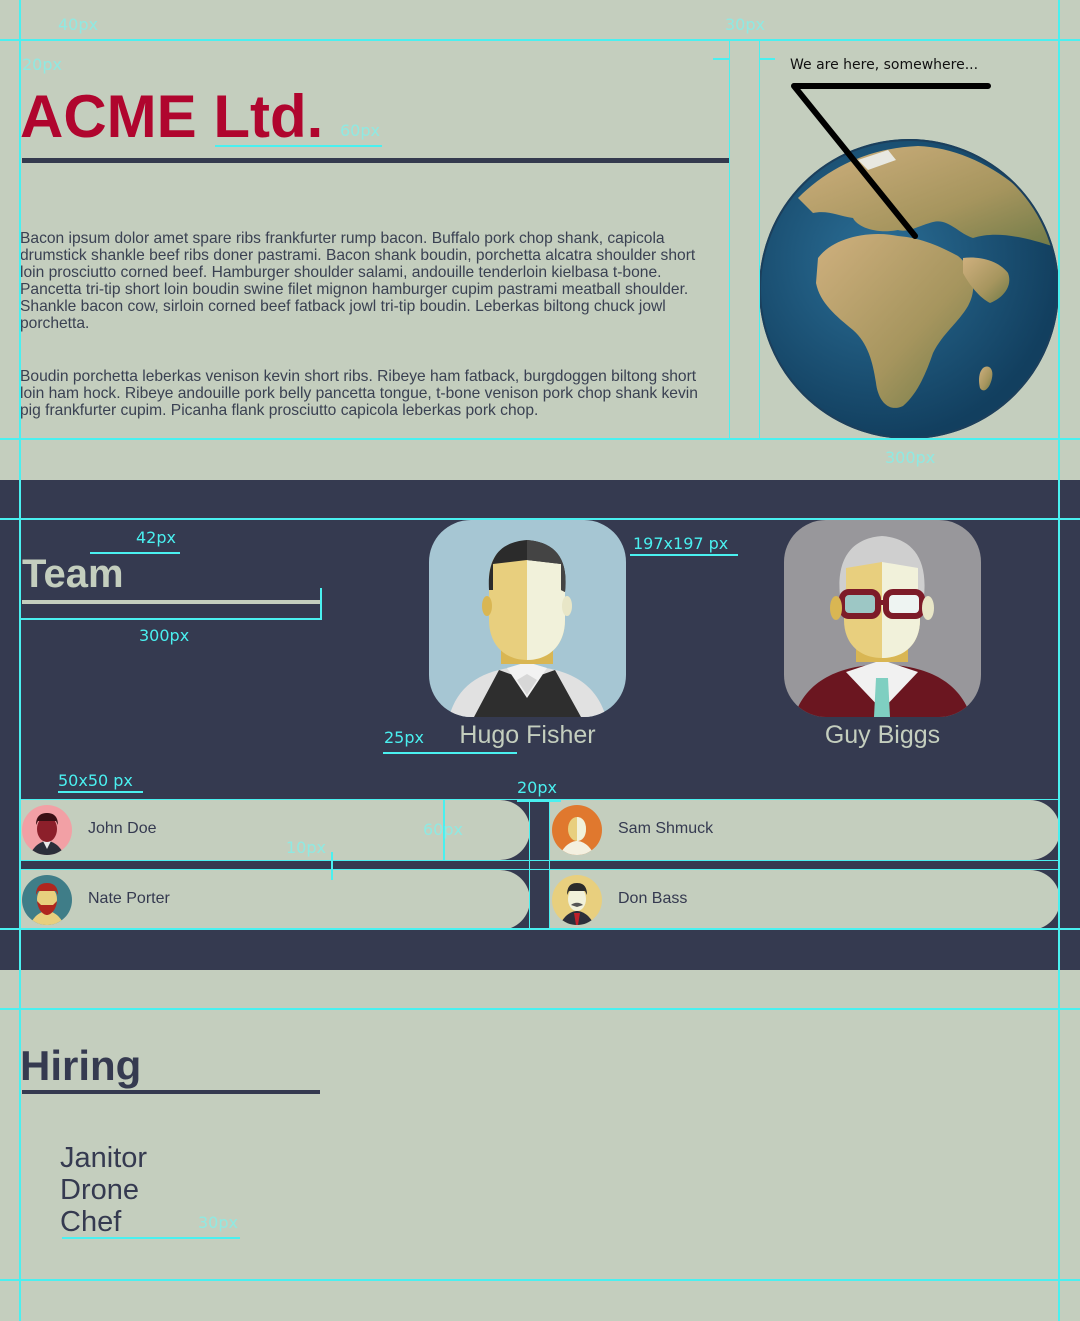 The height and width of the screenshot is (1321, 1080). Describe the element at coordinates (47, 900) in the screenshot. I see `avatar-bearded-man-icon` at that location.